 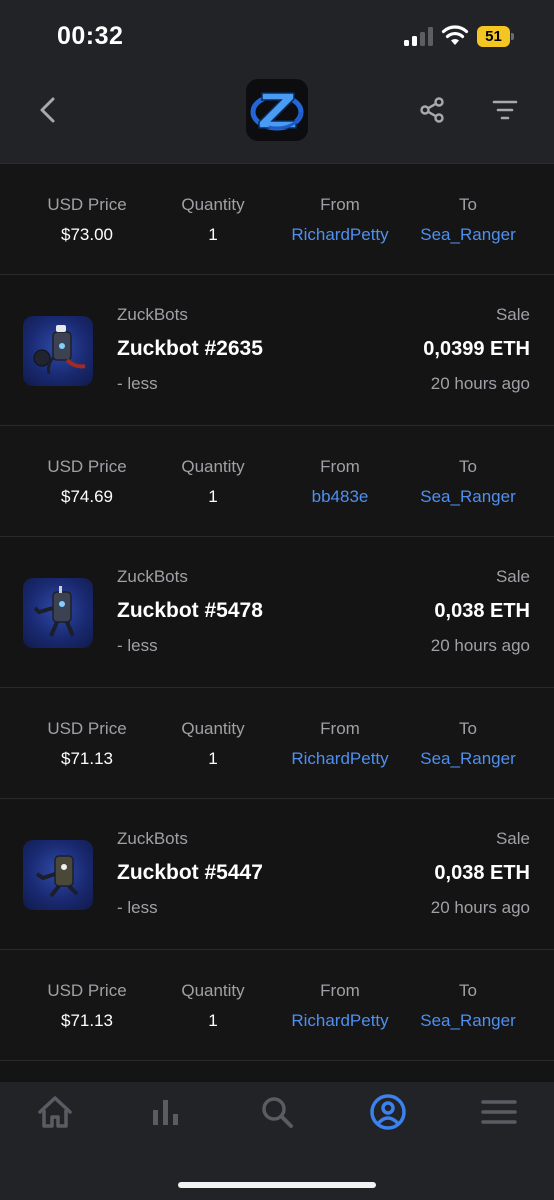 What do you see at coordinates (277, 36) in the screenshot?
I see `status-bar: 00:32 51` at bounding box center [277, 36].